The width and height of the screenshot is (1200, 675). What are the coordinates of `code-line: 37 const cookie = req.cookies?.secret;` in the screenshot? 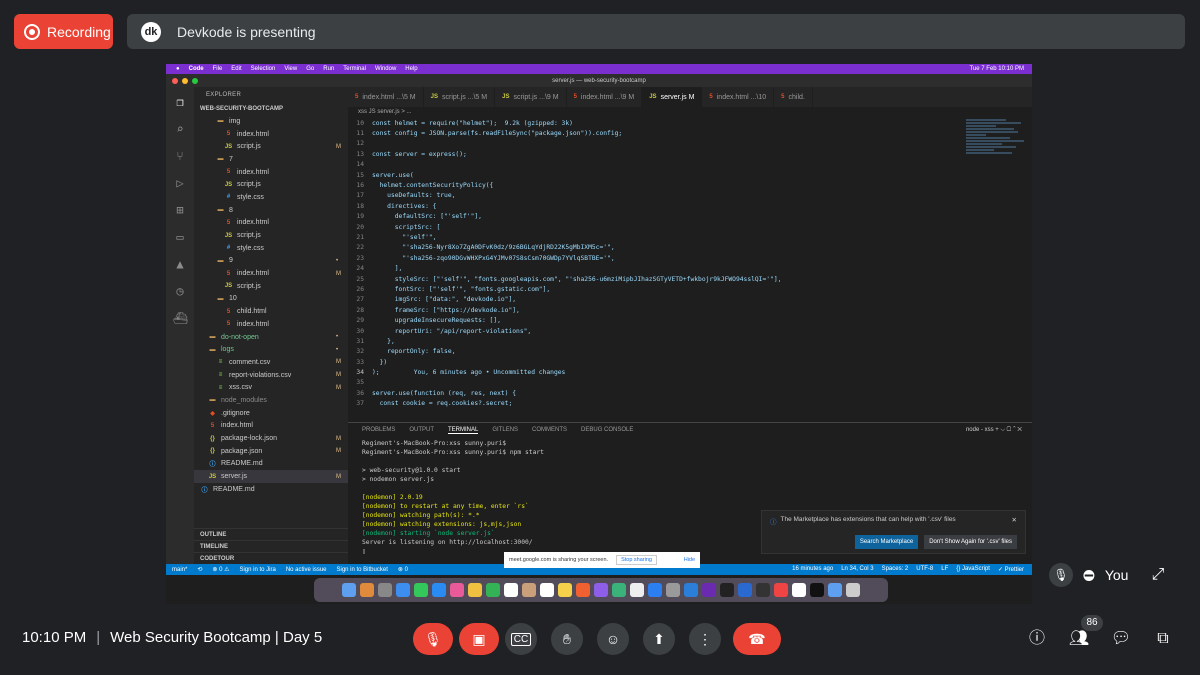 It's located at (648, 404).